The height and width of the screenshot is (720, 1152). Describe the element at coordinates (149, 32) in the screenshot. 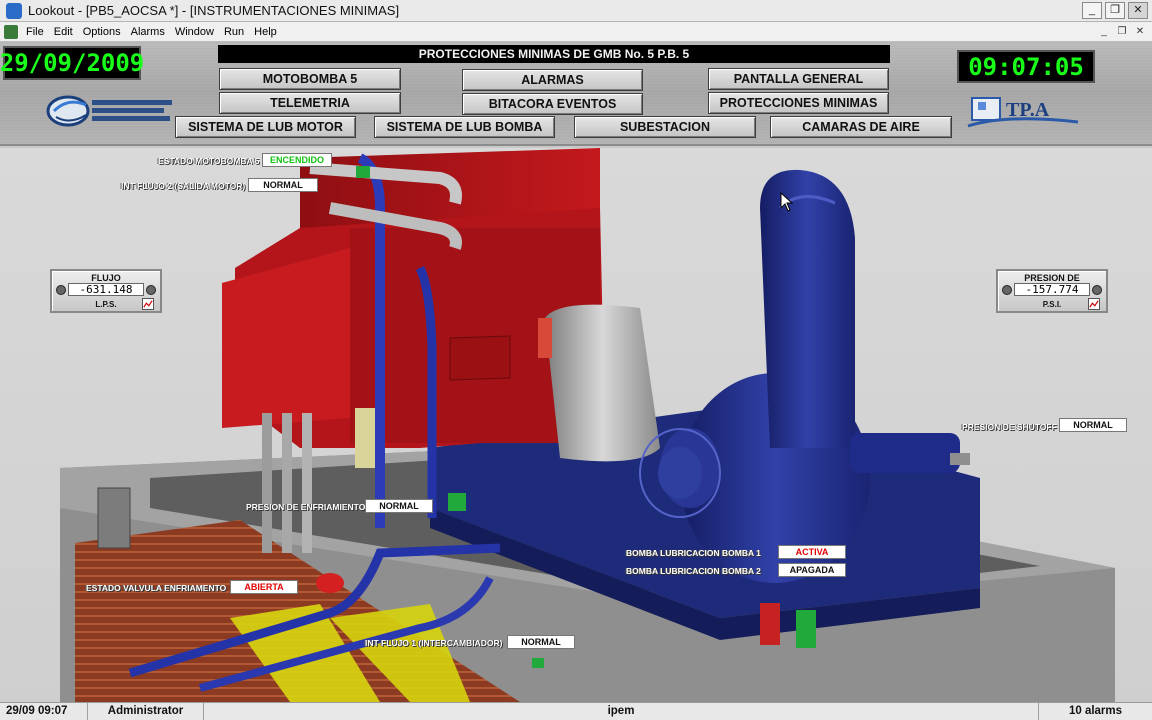

I see `menu-alarms: Alarms` at that location.